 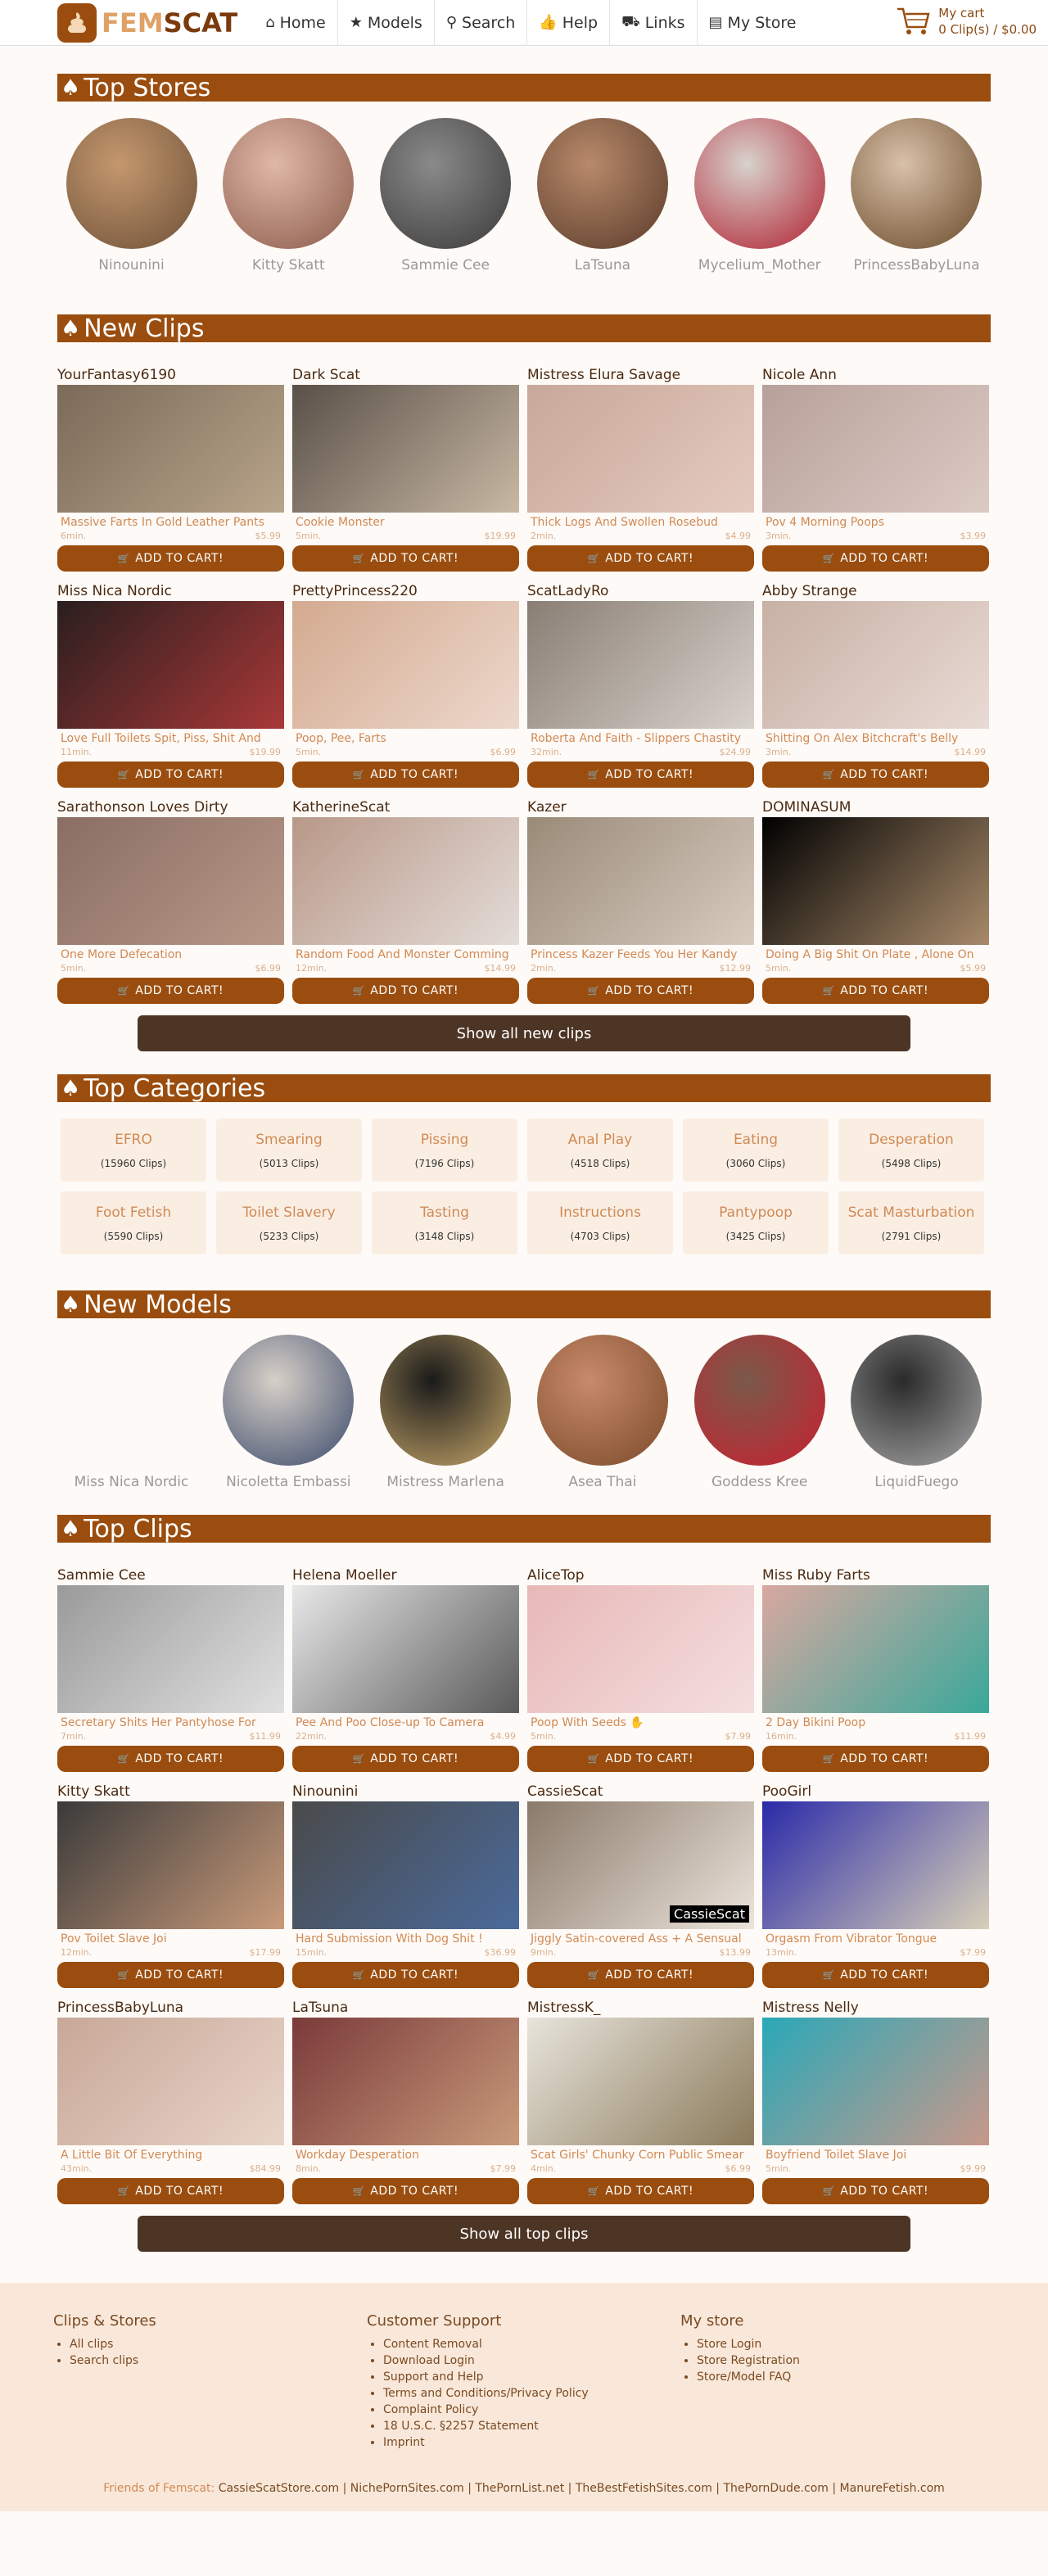 What do you see at coordinates (531, 2377) in the screenshot?
I see `footer-link: Support and Help` at bounding box center [531, 2377].